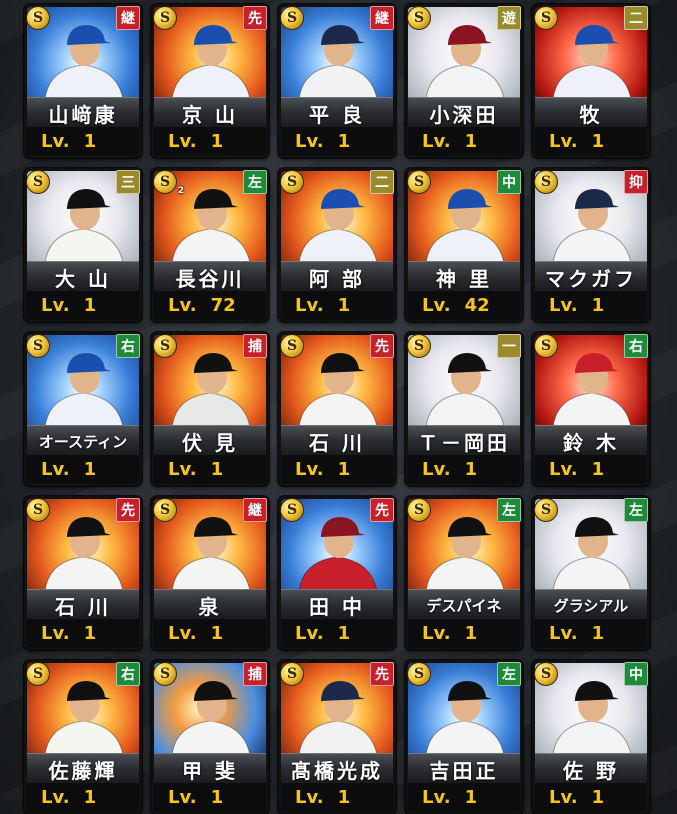 The height and width of the screenshot is (814, 677). I want to click on position-badge: 抑, so click(636, 182).